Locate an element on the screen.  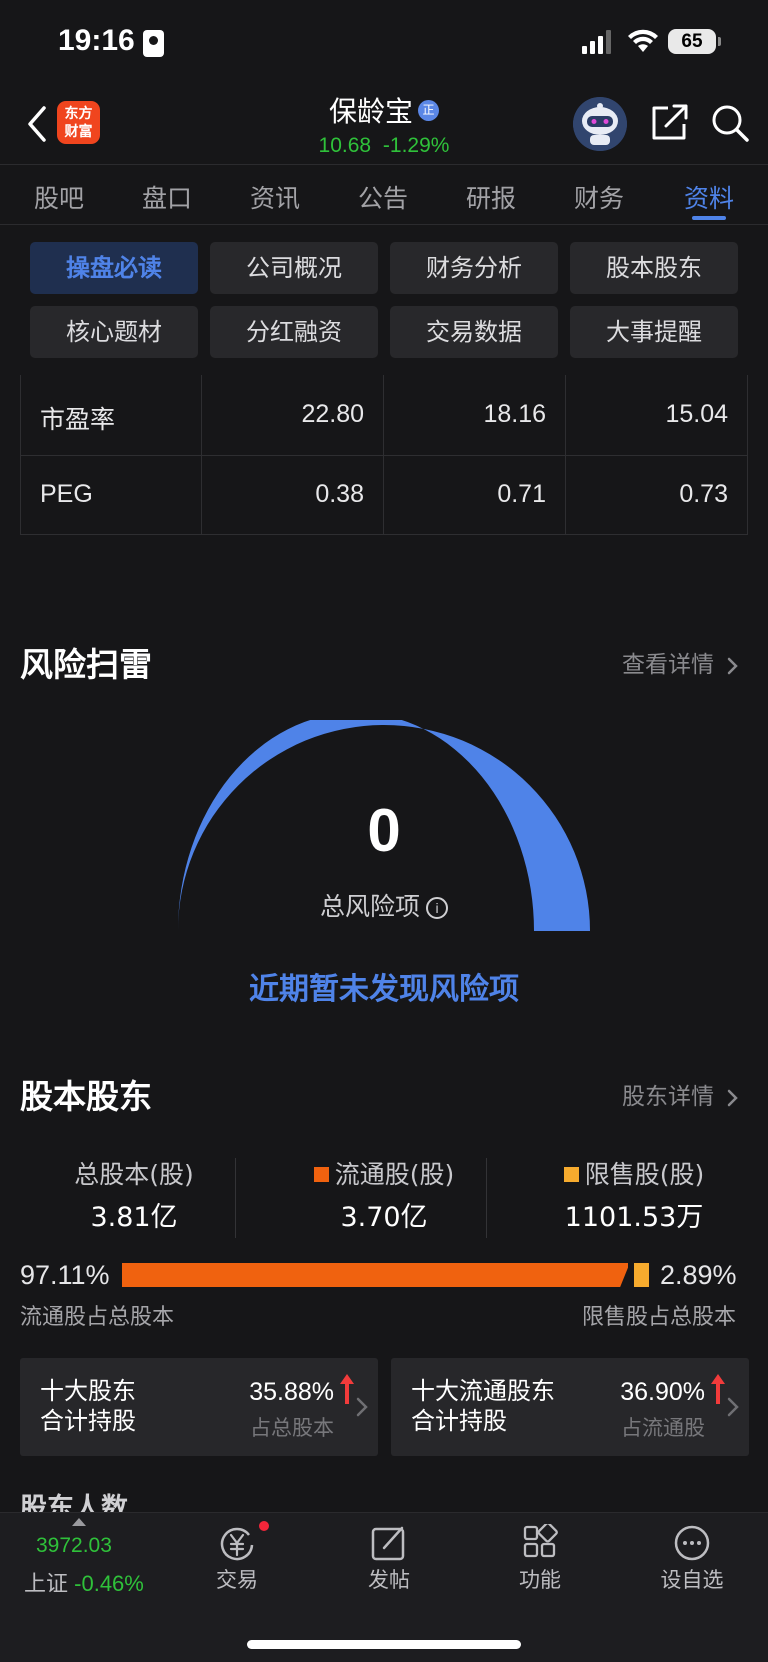
tab-profile: 资料 is located at coordinates (709, 197).